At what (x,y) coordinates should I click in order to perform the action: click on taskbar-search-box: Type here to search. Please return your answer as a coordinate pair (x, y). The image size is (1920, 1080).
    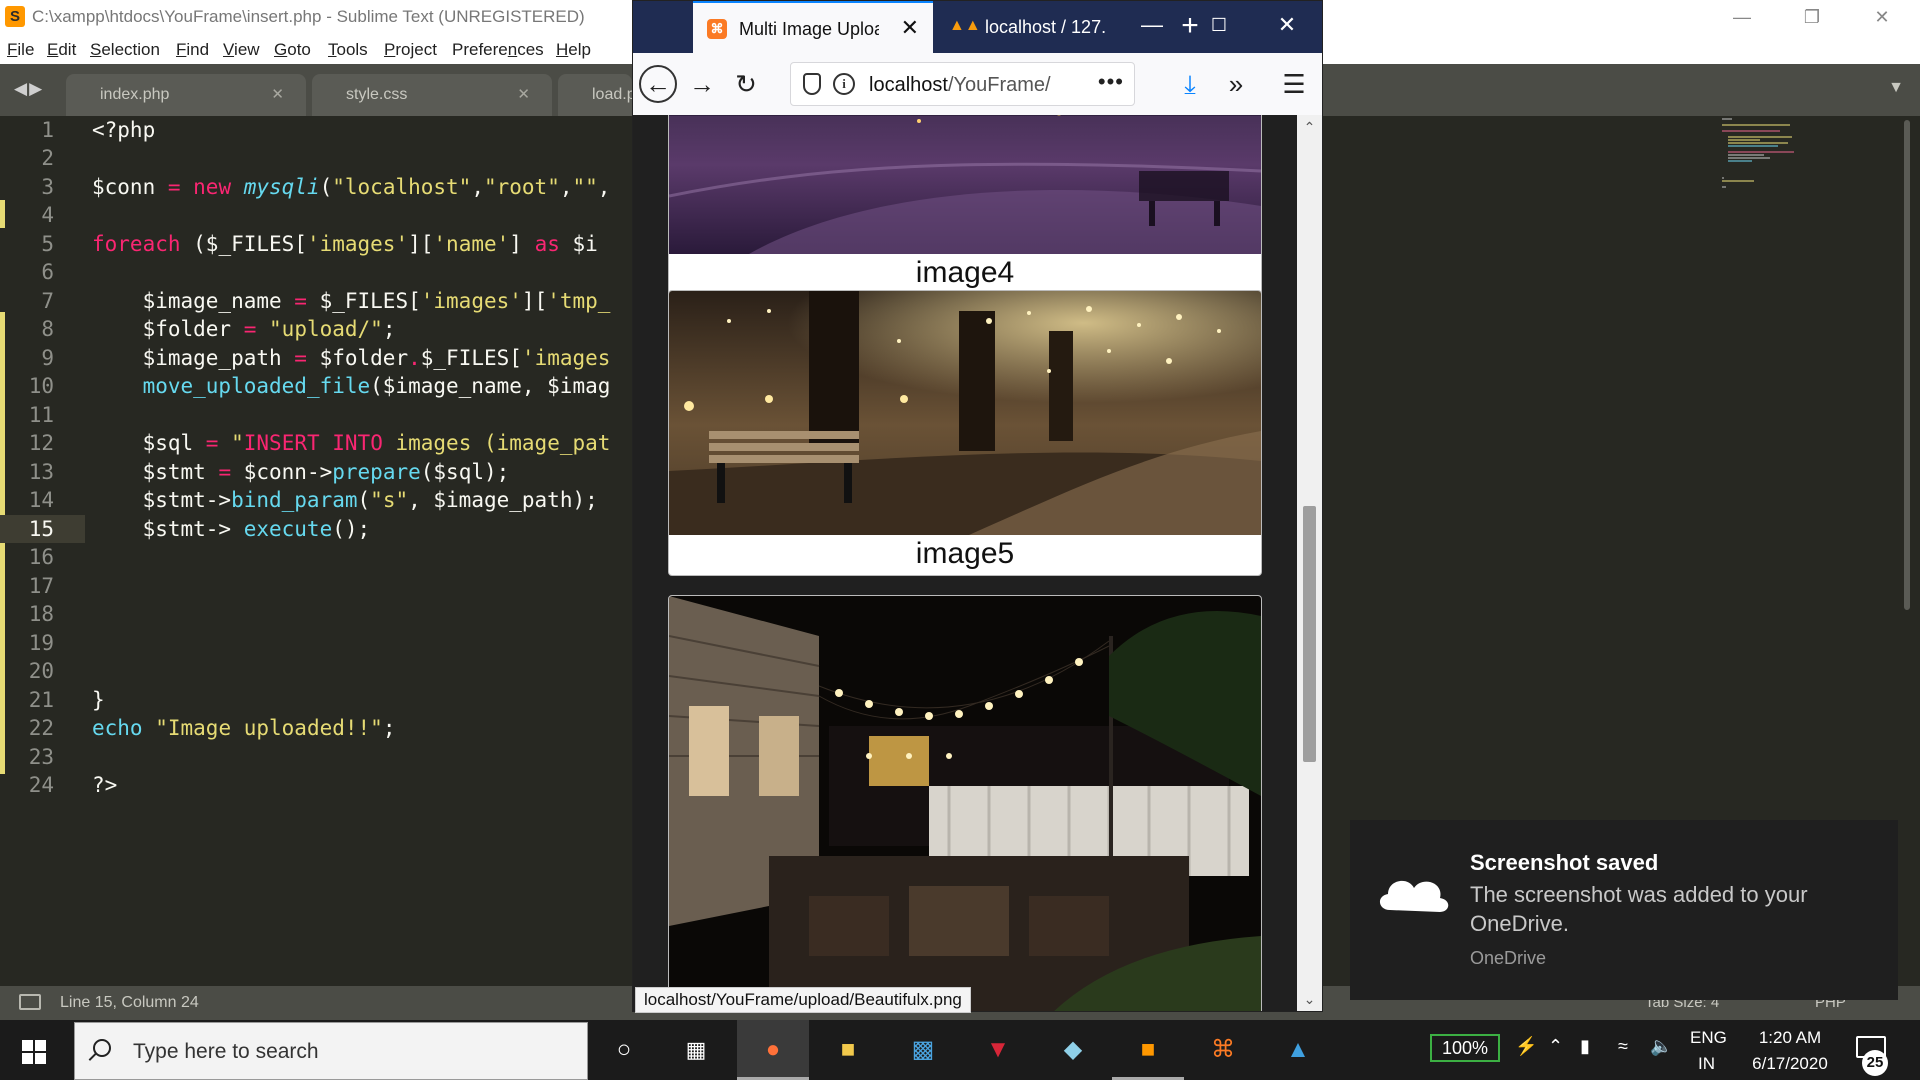
    Looking at the image, I should click on (331, 1051).